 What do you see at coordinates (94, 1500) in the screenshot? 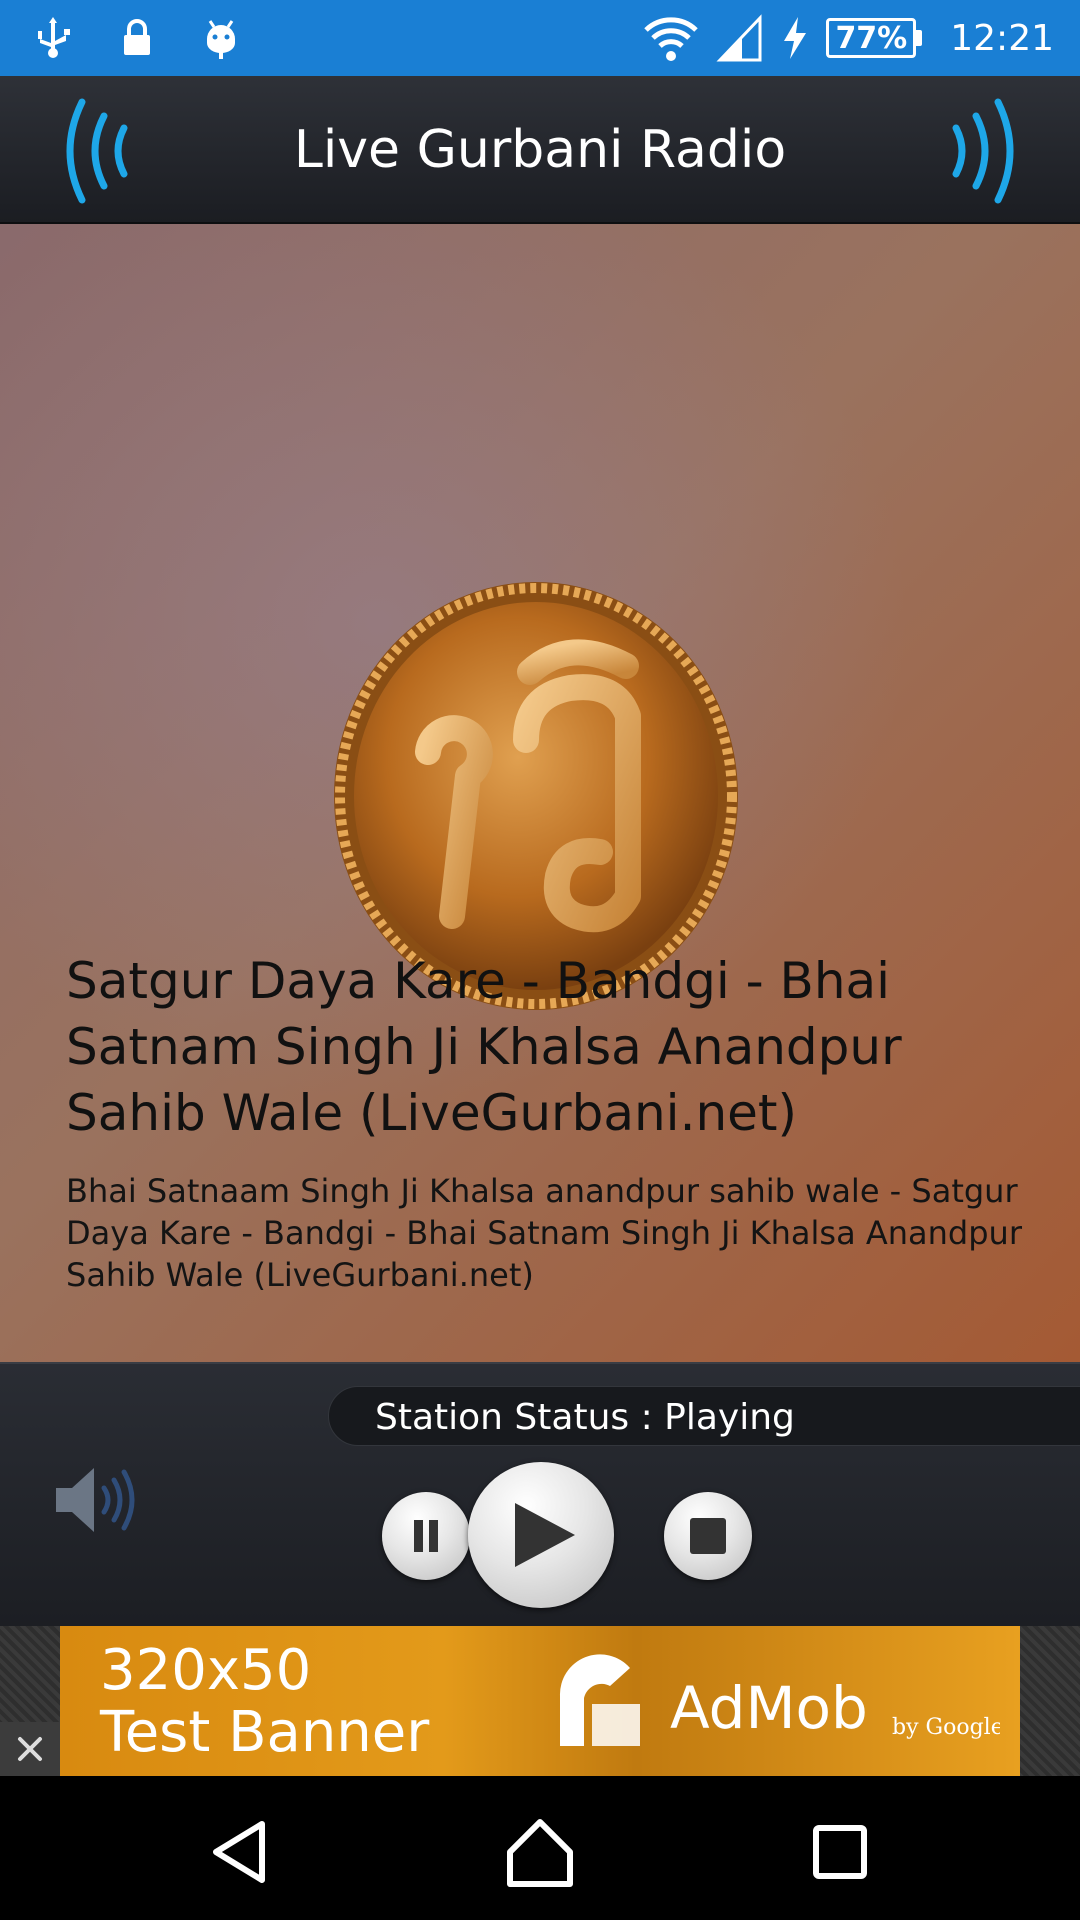
I see `speaker-icon` at bounding box center [94, 1500].